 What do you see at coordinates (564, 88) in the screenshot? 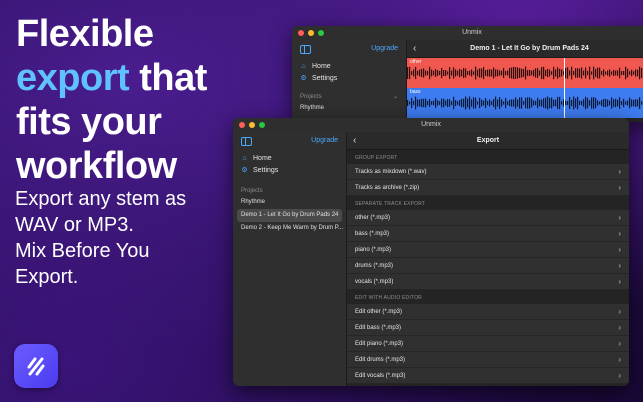
I see `playhead` at bounding box center [564, 88].